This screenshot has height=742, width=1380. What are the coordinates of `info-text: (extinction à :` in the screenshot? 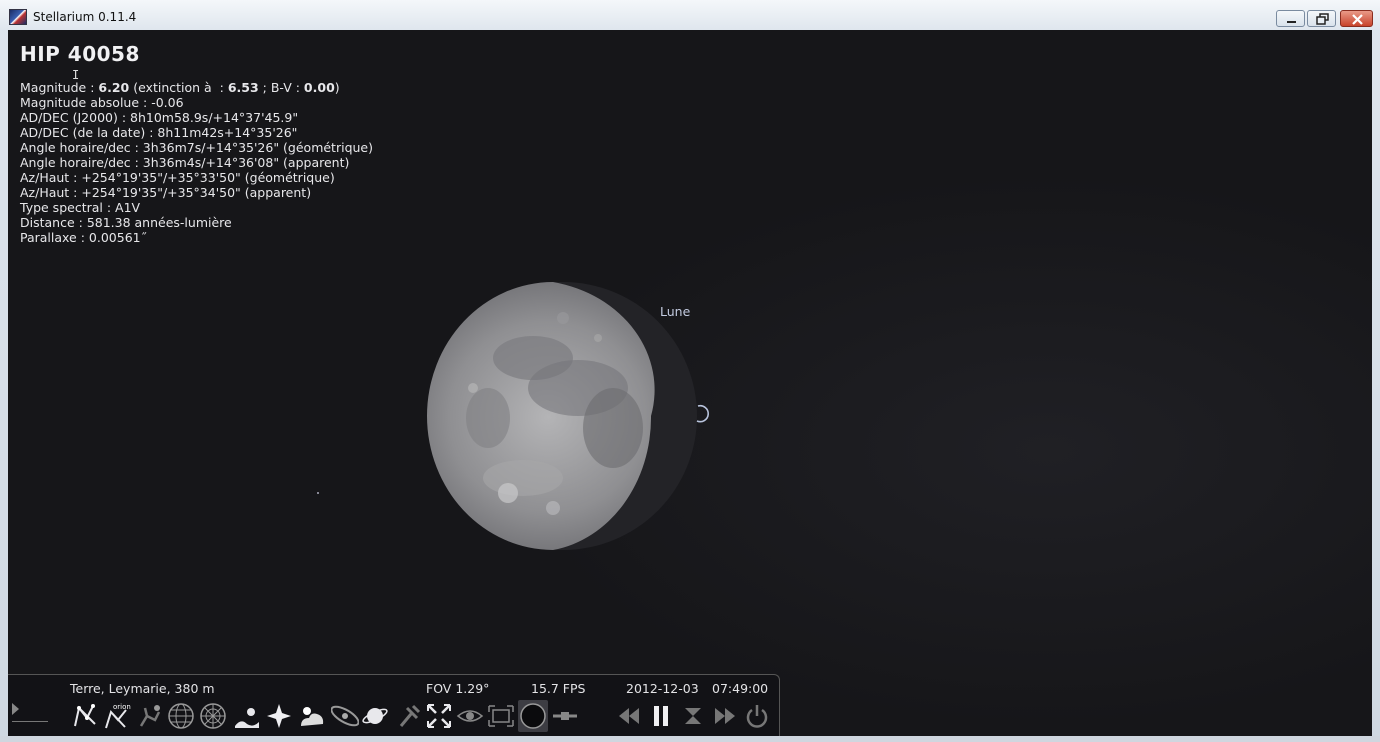 It's located at (178, 87).